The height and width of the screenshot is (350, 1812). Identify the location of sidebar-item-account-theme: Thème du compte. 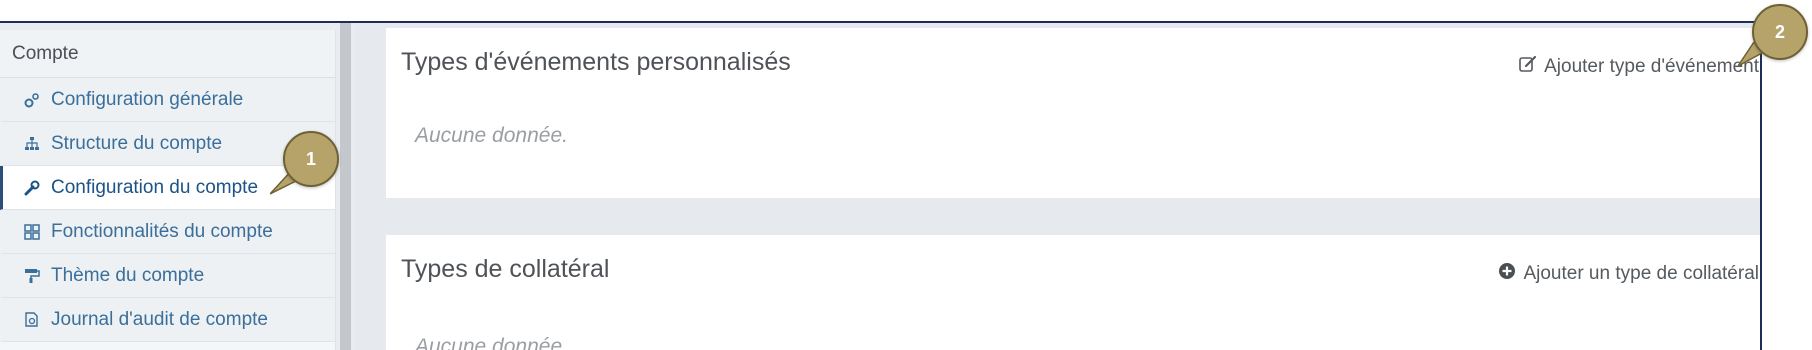
(167, 276).